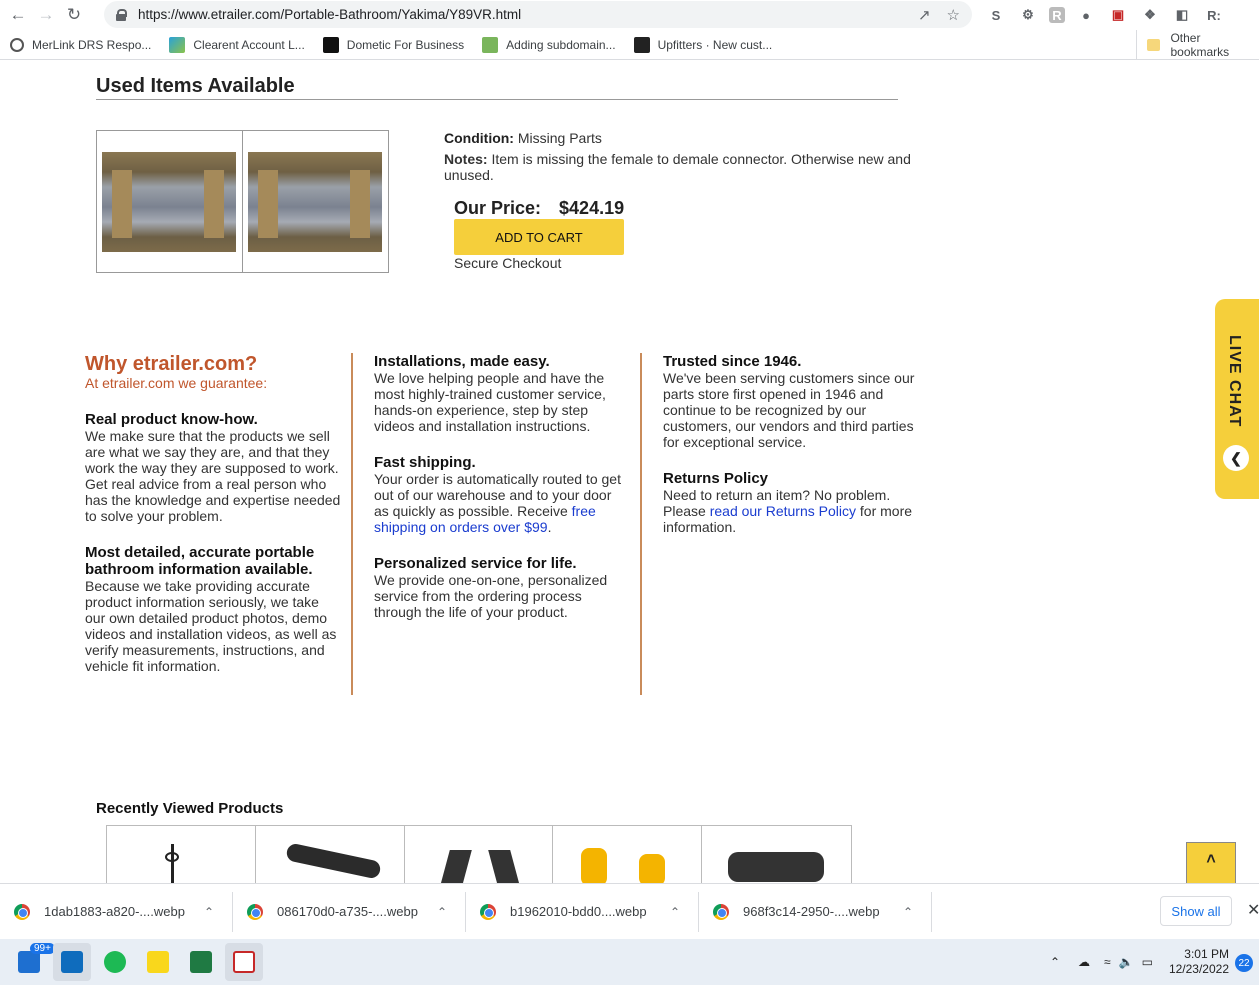 This screenshot has height=985, width=1259. I want to click on download-item: 1dab1883-a820-....webp ⌃, so click(116, 911).